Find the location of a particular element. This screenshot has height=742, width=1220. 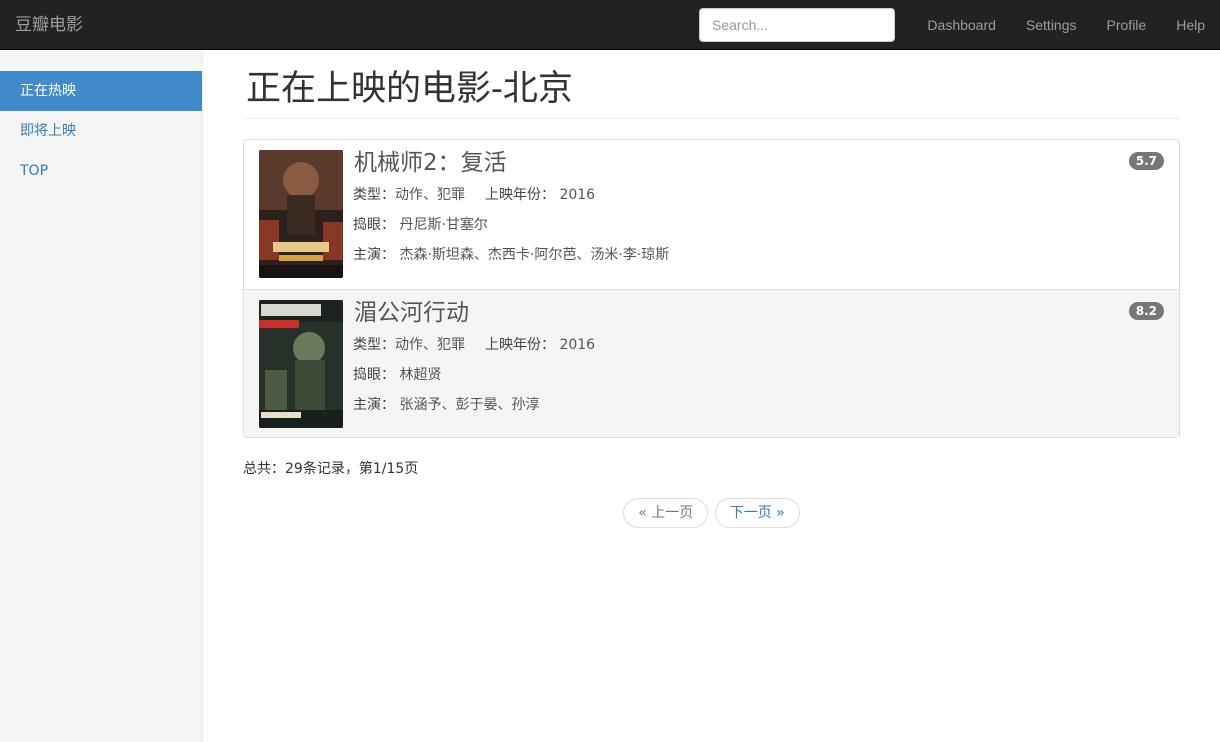

movie-cast: 主演： 杰森·斯坦森、杰西卡·阿尔芭、汤米·李·琼斯 is located at coordinates (758, 255).